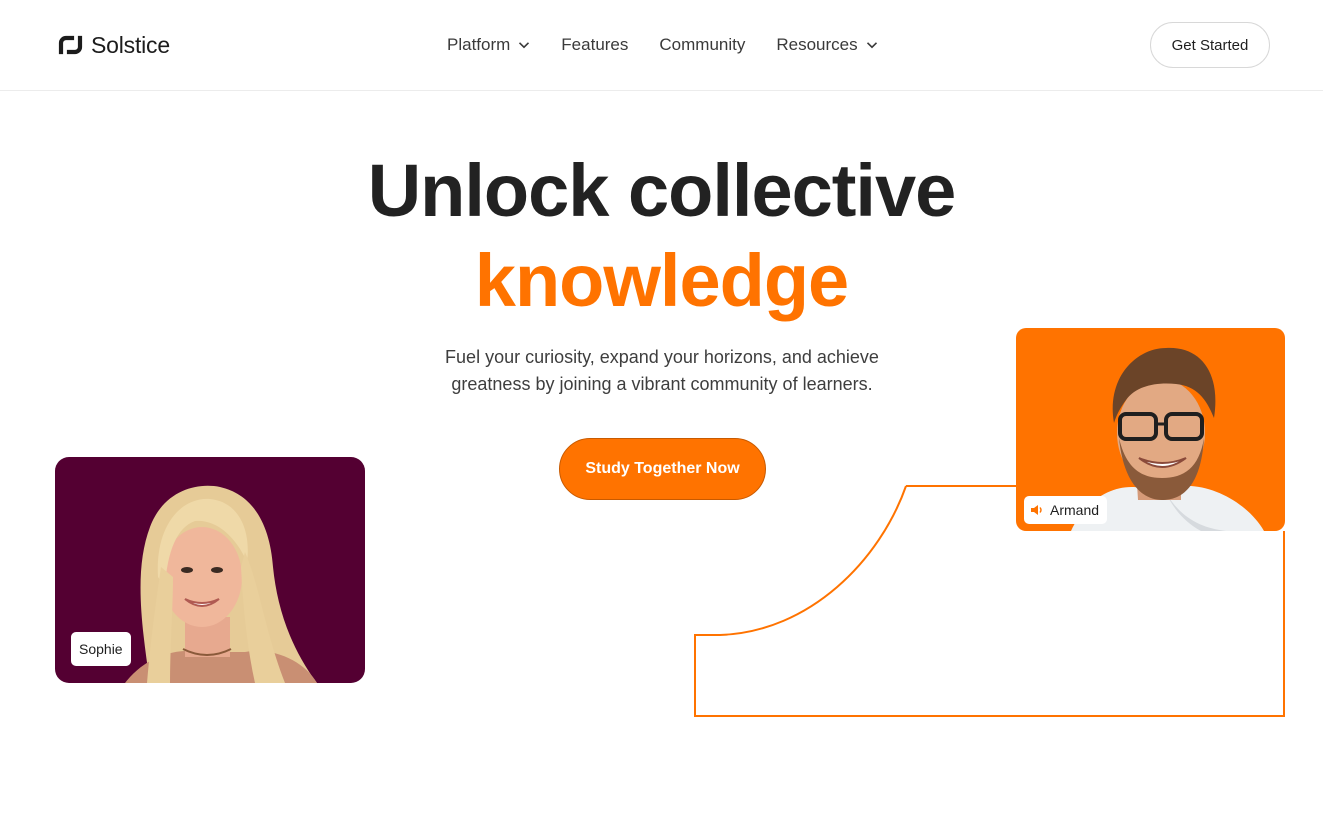 This screenshot has width=1323, height=840. I want to click on nav-item-label: Features, so click(595, 44).